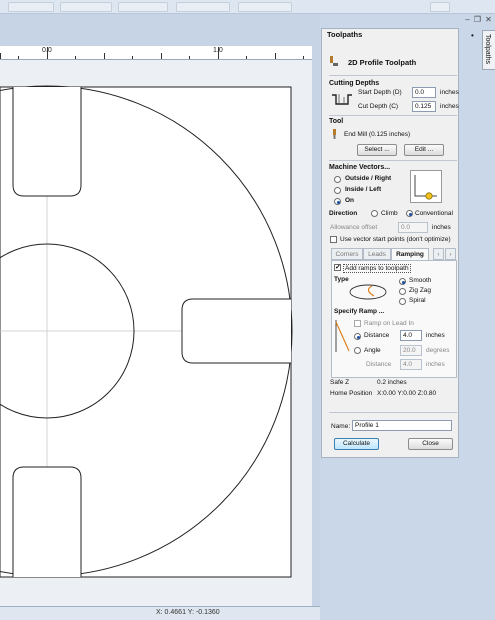  Describe the element at coordinates (156, 53) in the screenshot. I see `horizontal-ruler: 0.0 1.0` at that location.